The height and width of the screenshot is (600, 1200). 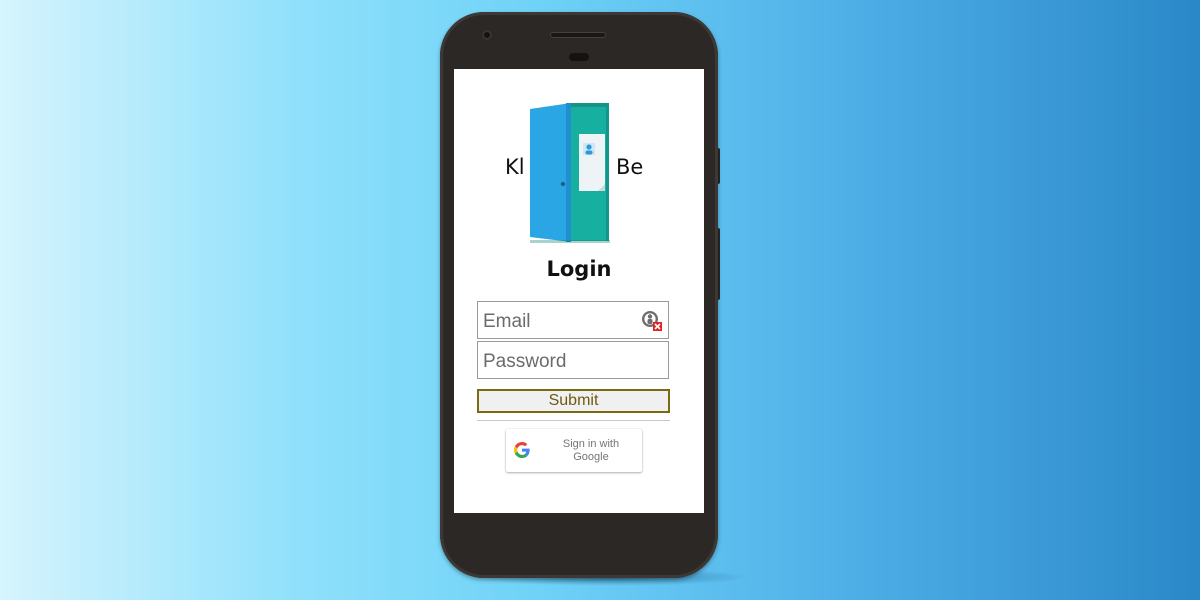 I want to click on email-placeholder: Email, so click(x=507, y=321).